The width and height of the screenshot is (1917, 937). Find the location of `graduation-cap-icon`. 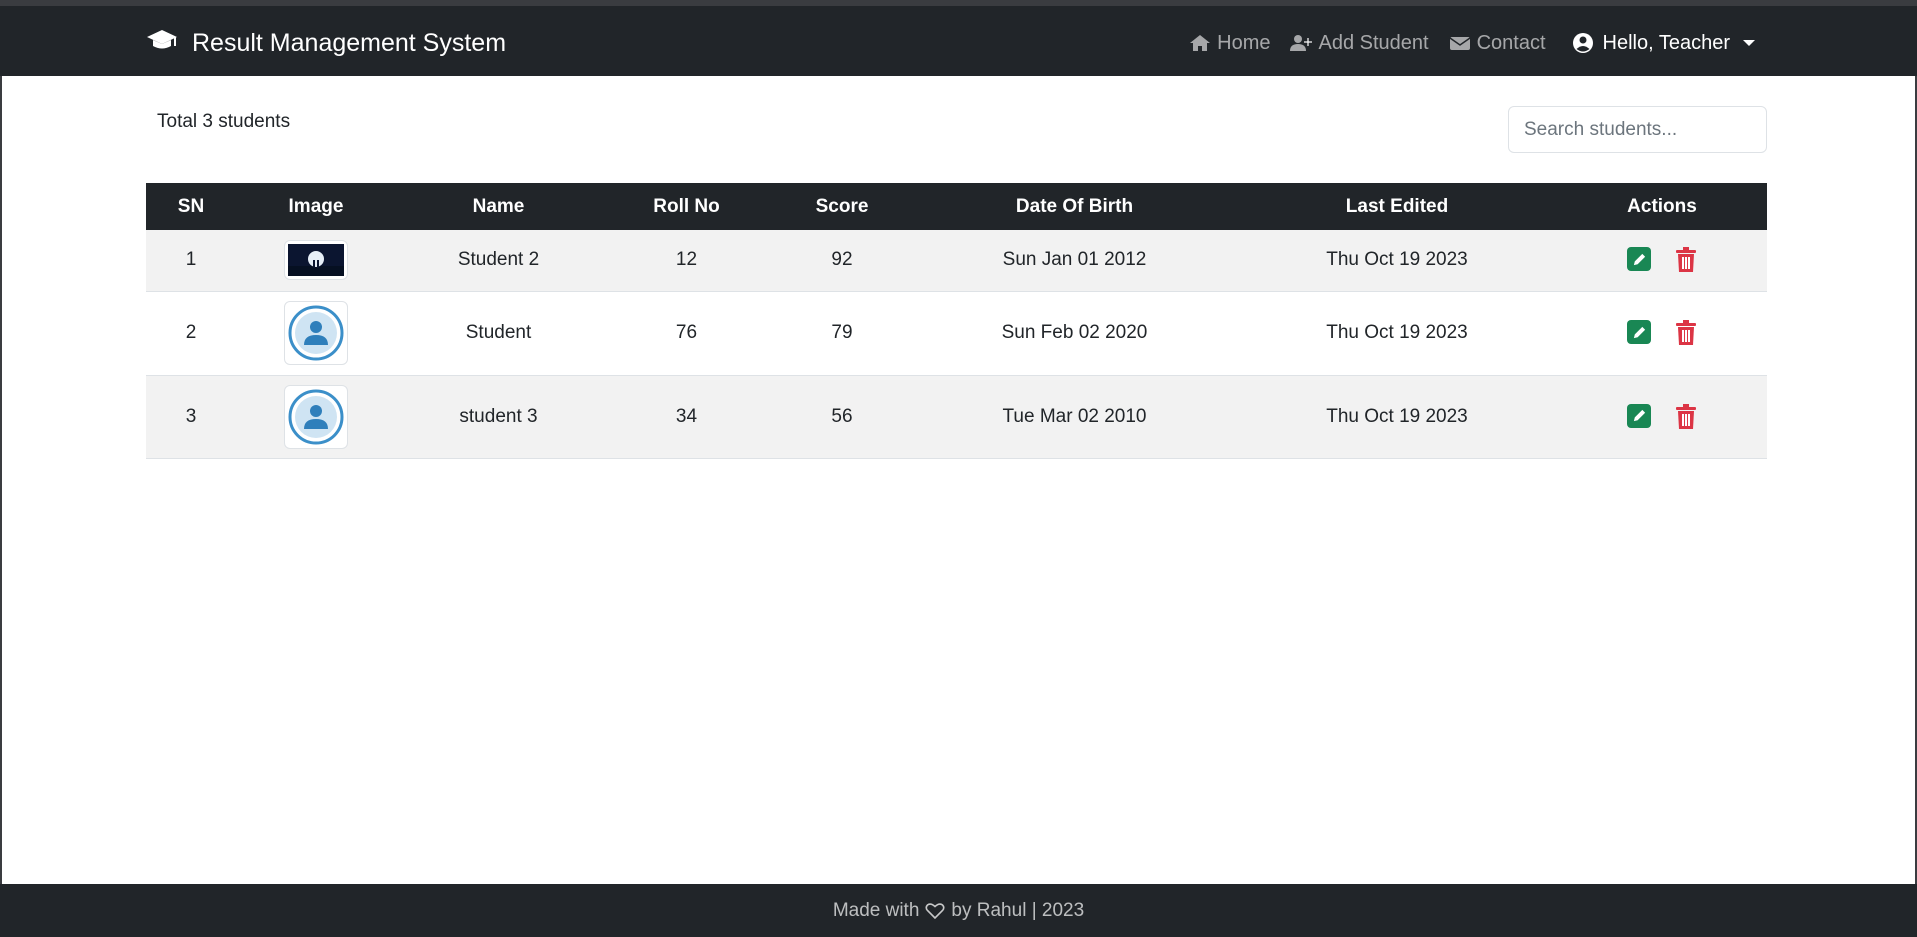

graduation-cap-icon is located at coordinates (162, 43).